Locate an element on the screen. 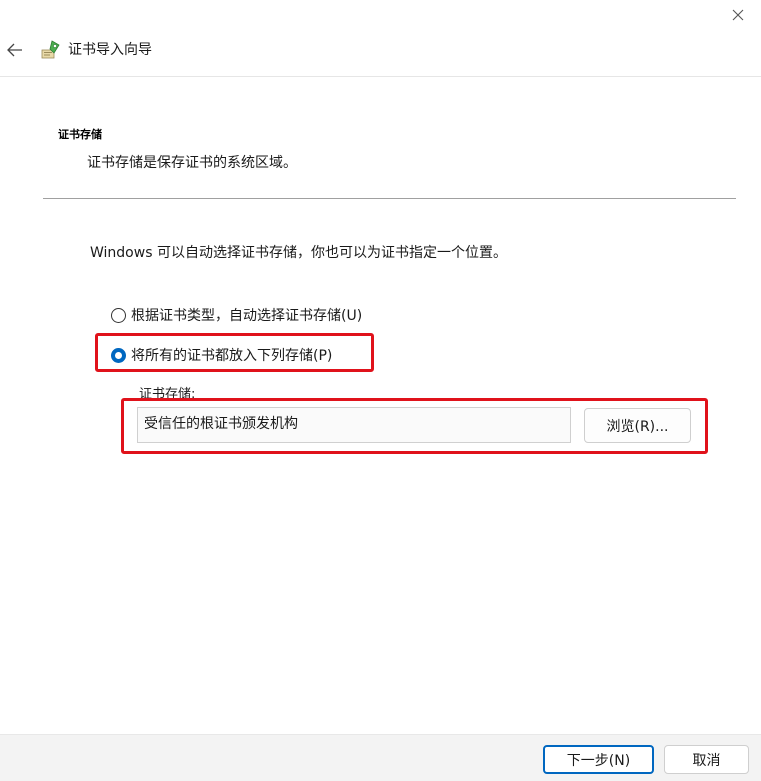  radio-button-unchecked is located at coordinates (118, 315).